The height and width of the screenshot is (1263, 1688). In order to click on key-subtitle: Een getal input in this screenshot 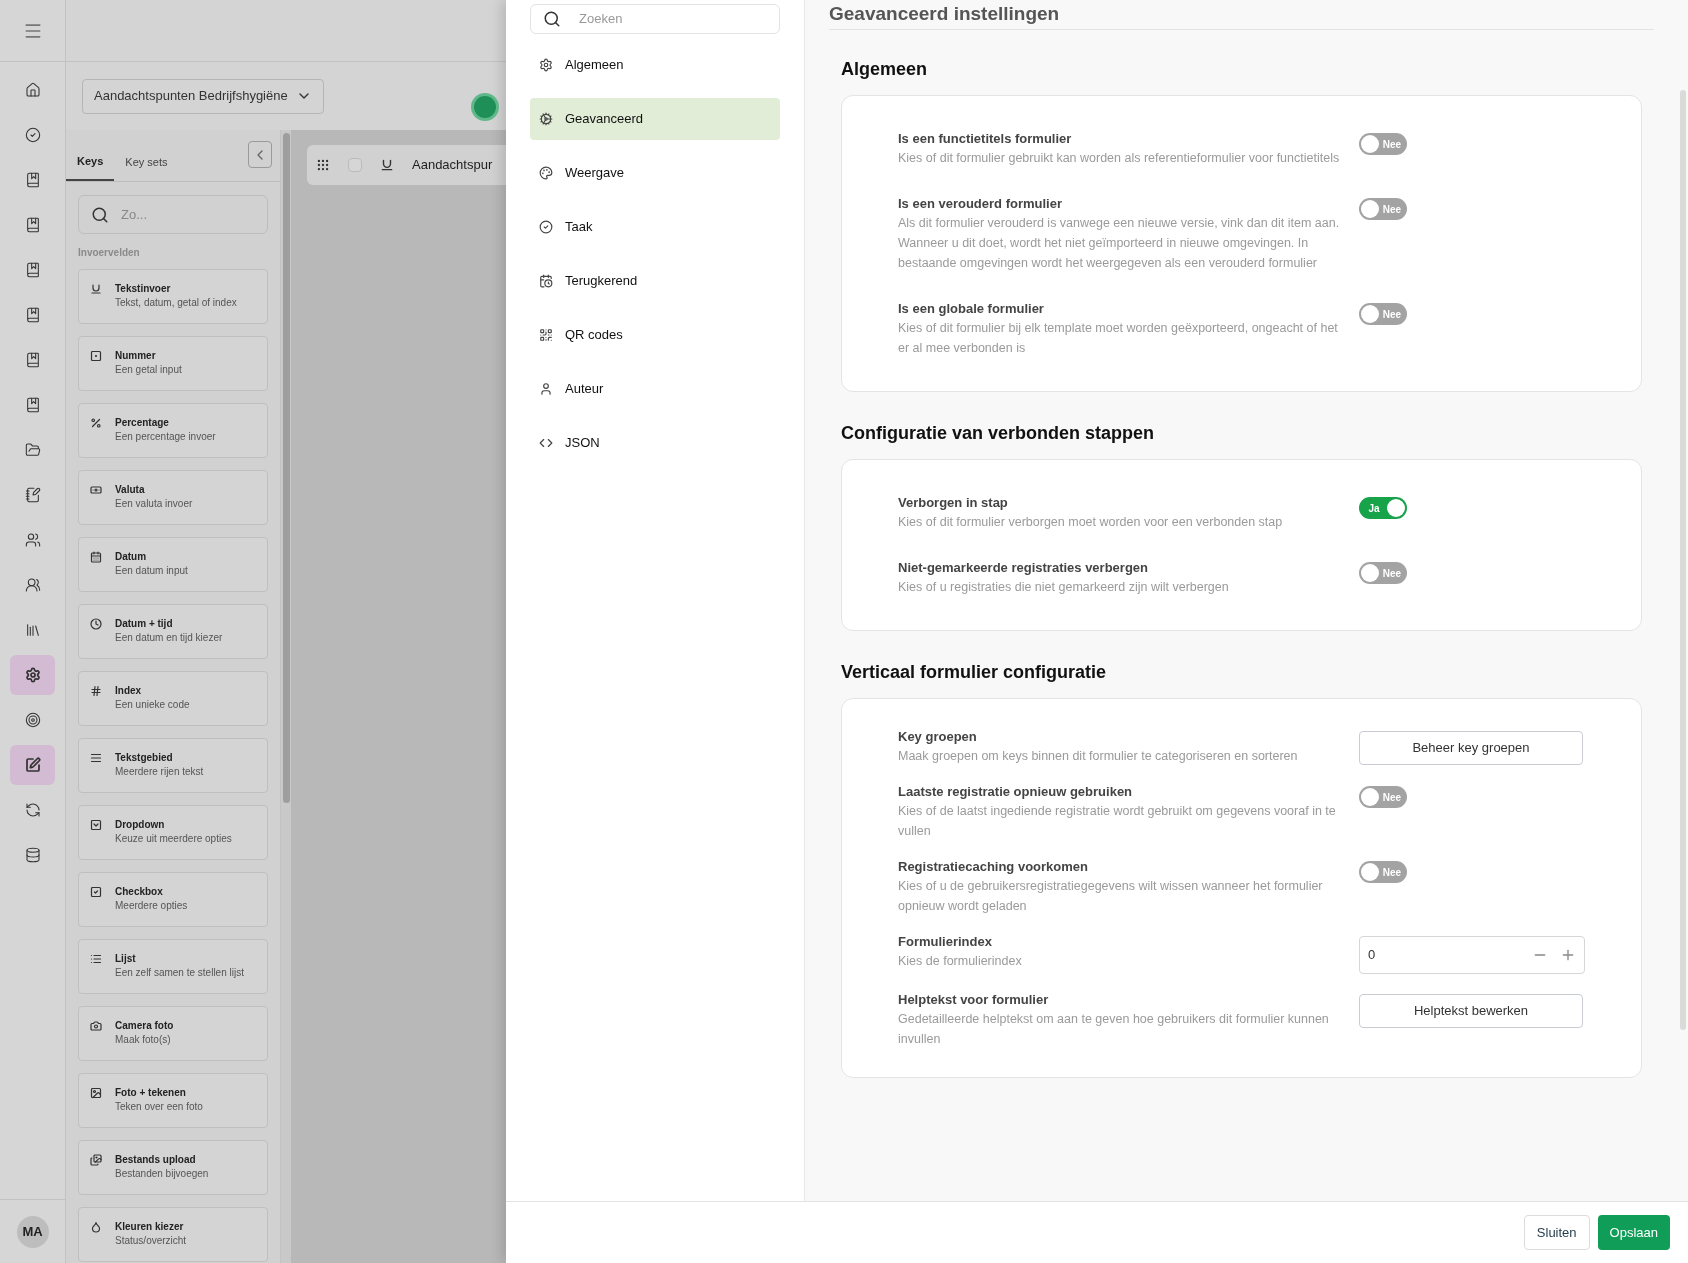, I will do `click(148, 370)`.